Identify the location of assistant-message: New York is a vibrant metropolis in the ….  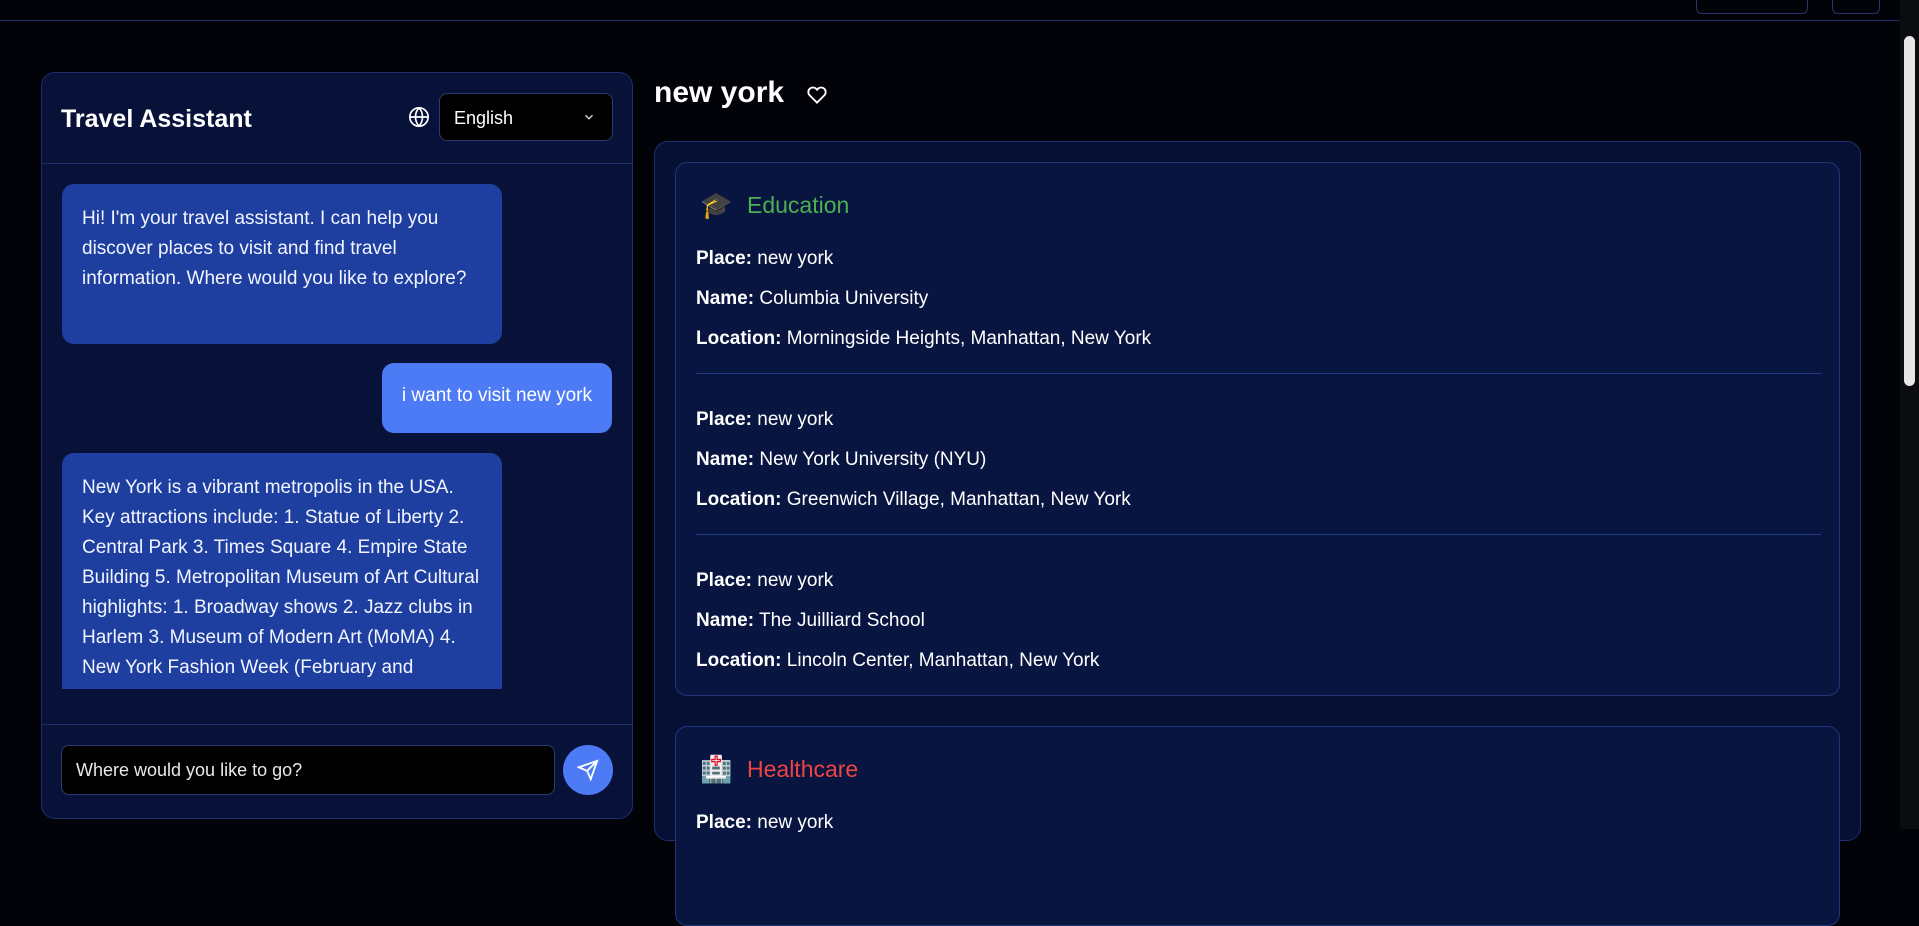
(282, 571).